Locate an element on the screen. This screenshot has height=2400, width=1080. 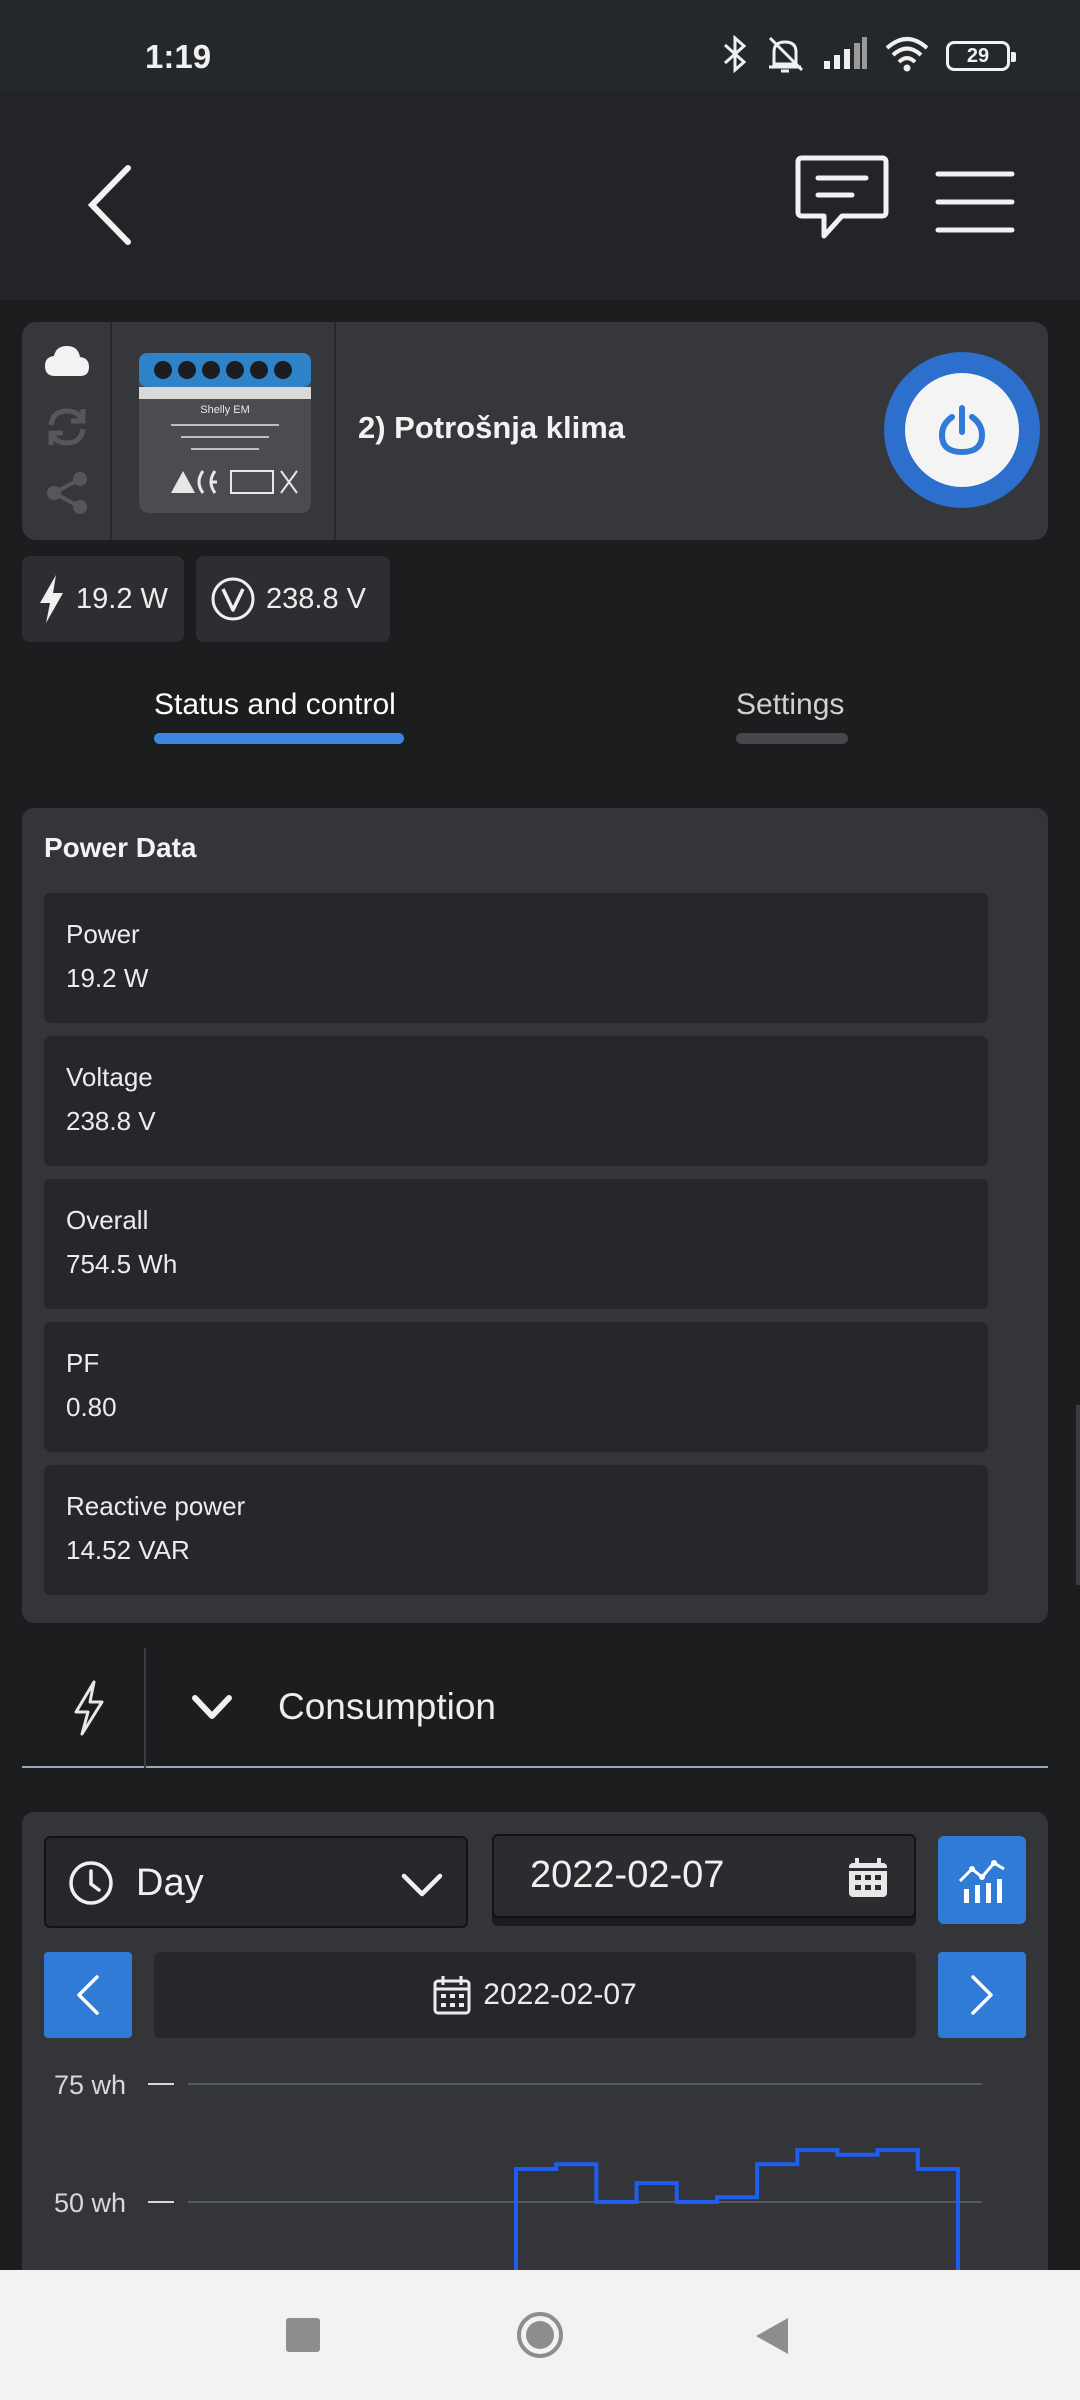
power-chip: 19.2 W is located at coordinates (103, 599).